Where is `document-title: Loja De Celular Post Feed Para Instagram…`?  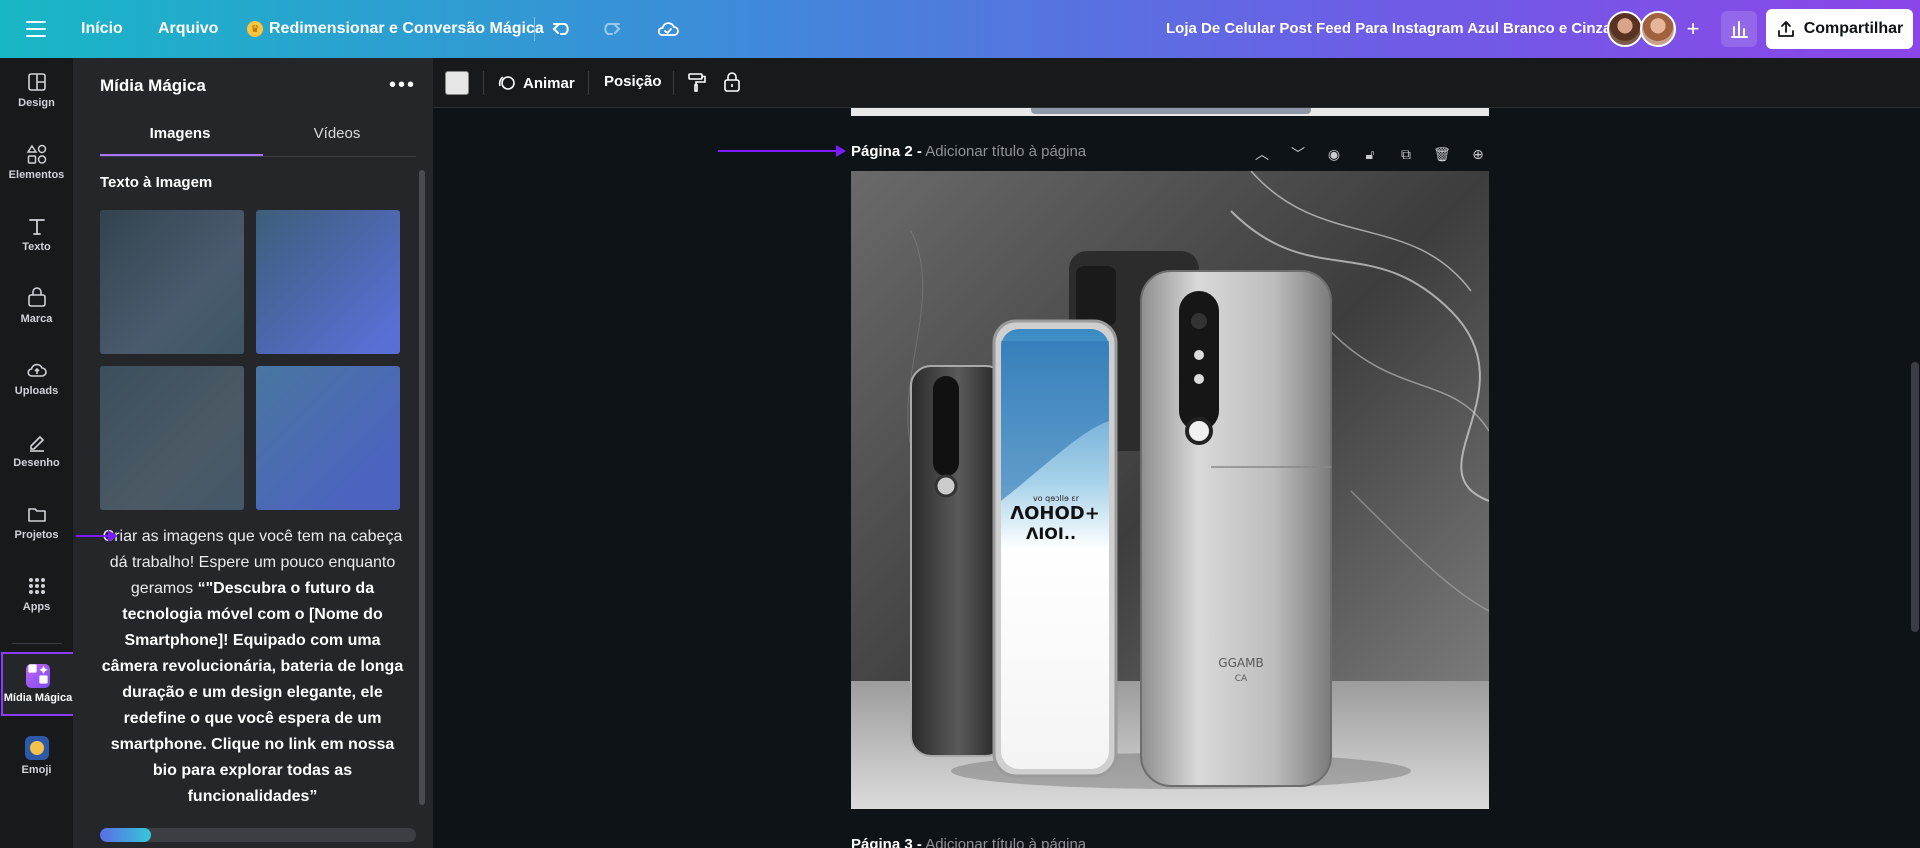 document-title: Loja De Celular Post Feed Para Instagram… is located at coordinates (1388, 28).